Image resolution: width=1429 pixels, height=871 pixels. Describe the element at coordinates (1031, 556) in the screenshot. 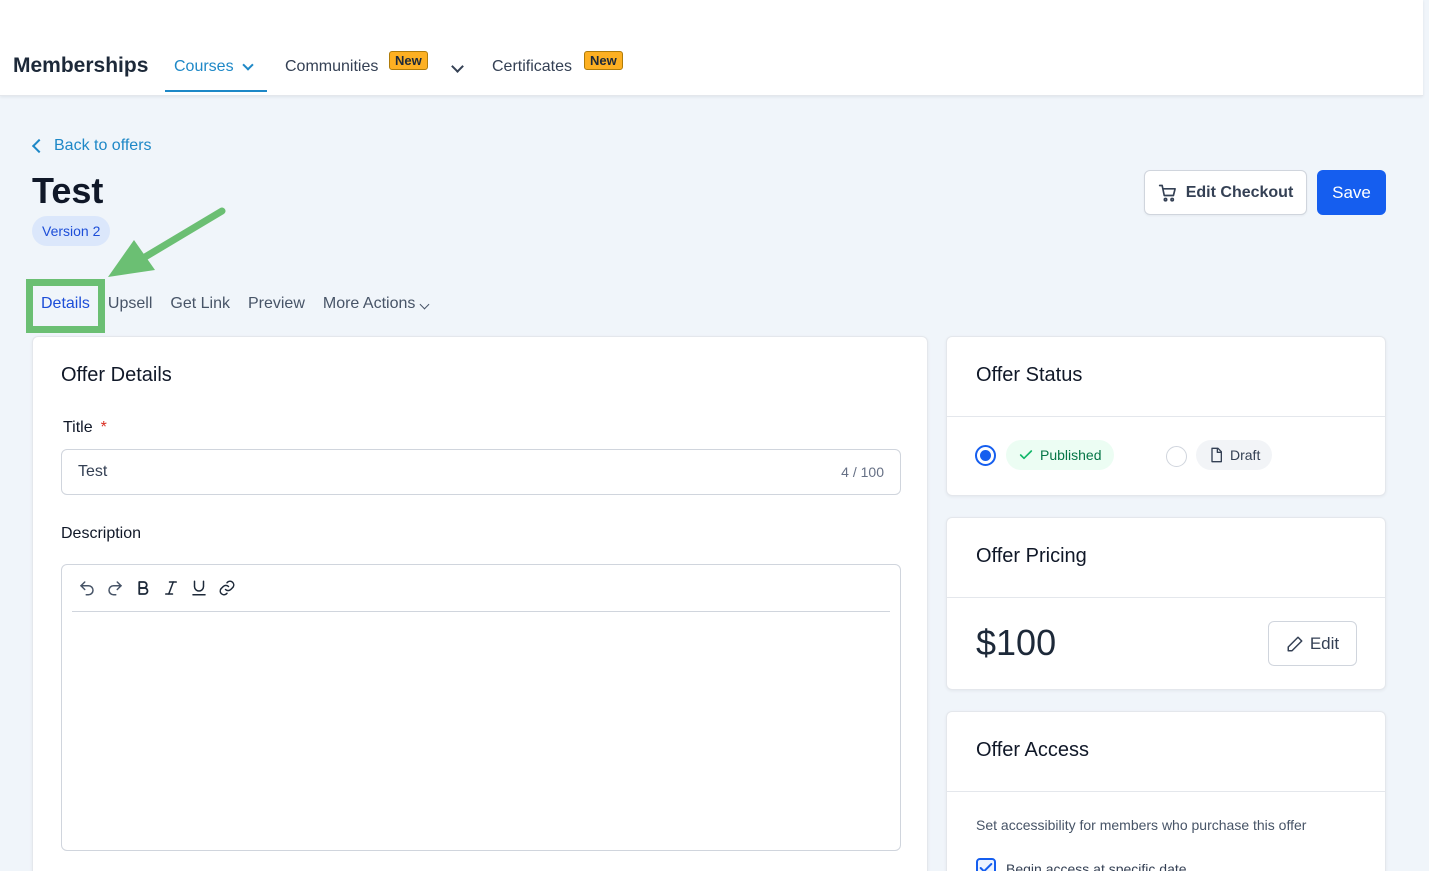

I see `offer-pricing-heading: Offer Pricing` at that location.